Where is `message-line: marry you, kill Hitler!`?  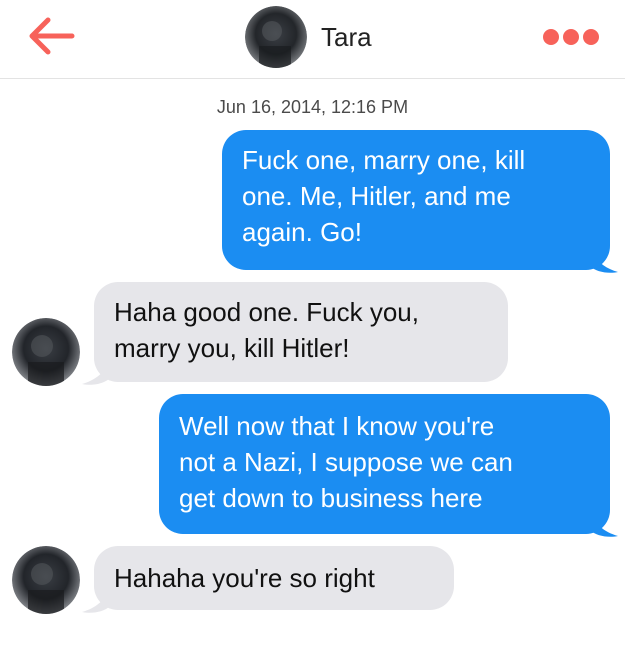
message-line: marry you, kill Hitler! is located at coordinates (232, 348).